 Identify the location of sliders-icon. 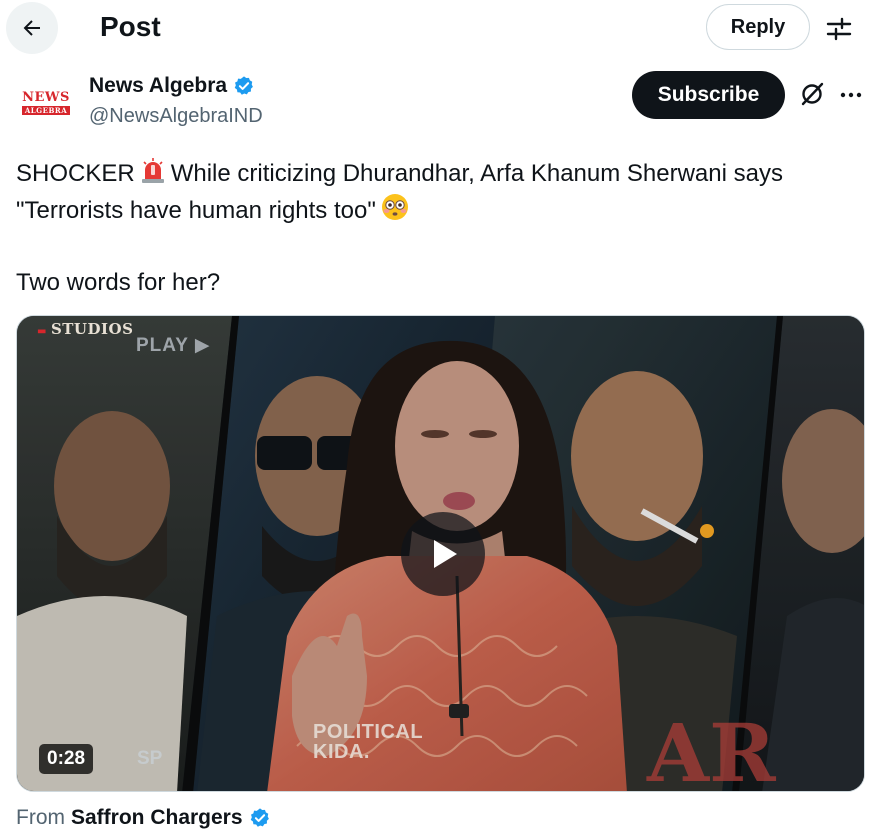
(839, 29).